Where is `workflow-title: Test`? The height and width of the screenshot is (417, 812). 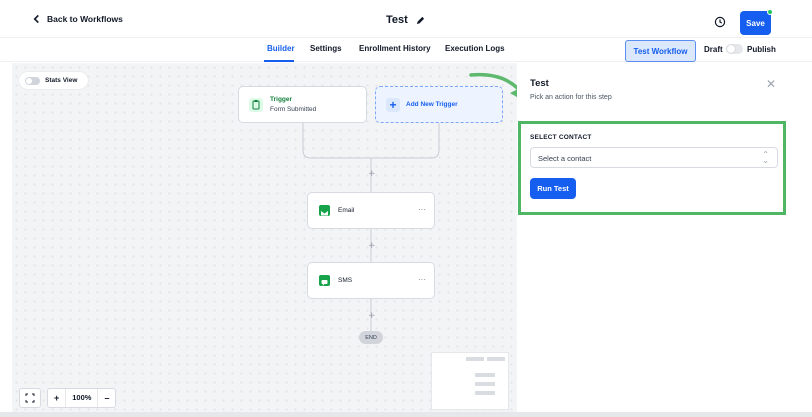 workflow-title: Test is located at coordinates (405, 20).